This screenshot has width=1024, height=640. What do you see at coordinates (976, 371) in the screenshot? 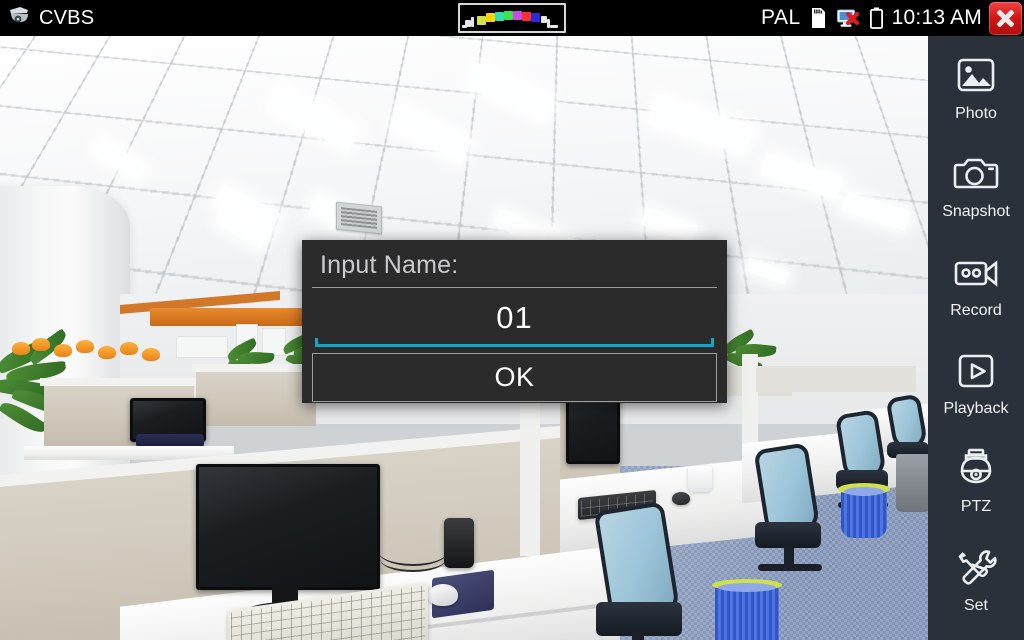
I see `play-icon` at bounding box center [976, 371].